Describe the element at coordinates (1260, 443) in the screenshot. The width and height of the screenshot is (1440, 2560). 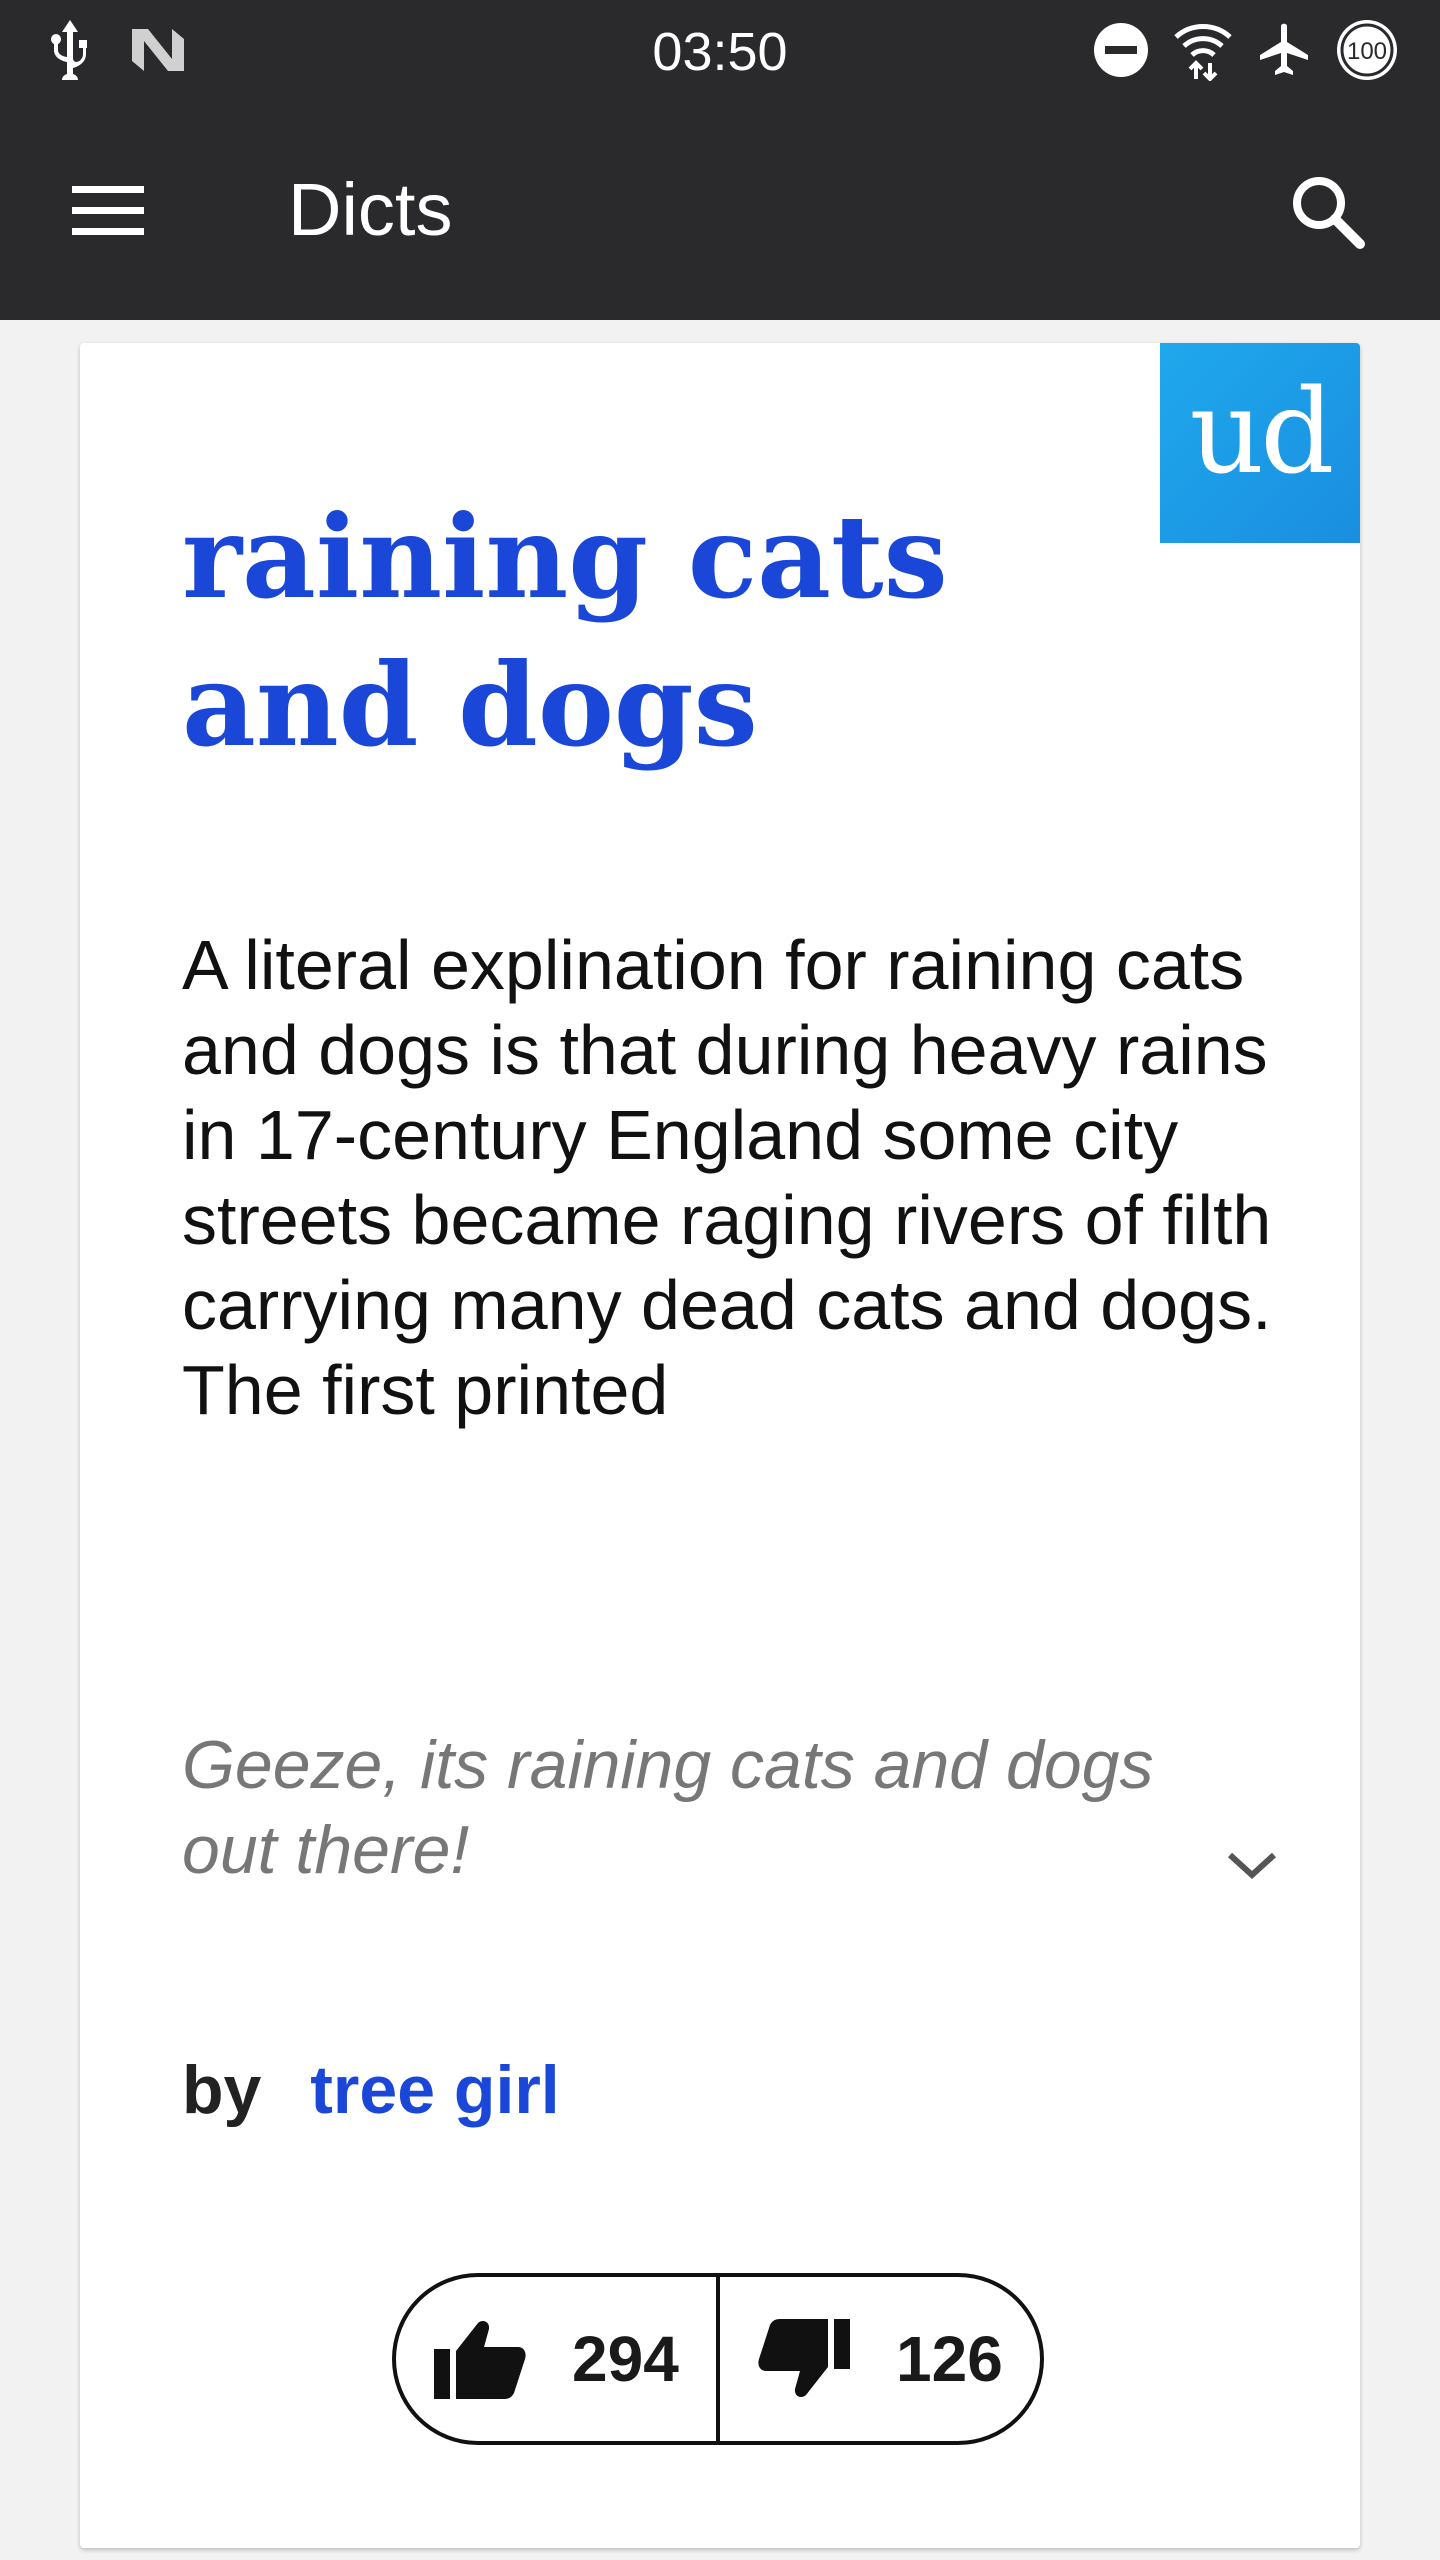
I see `urban-dictionary-badge: ud` at that location.